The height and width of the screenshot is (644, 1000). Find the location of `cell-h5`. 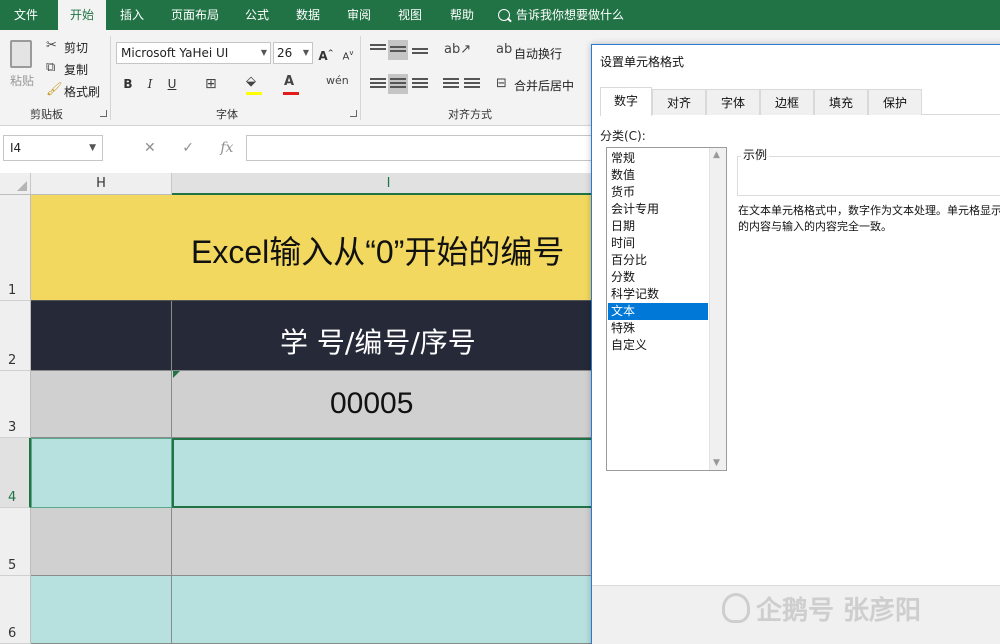

cell-h5 is located at coordinates (101, 542).